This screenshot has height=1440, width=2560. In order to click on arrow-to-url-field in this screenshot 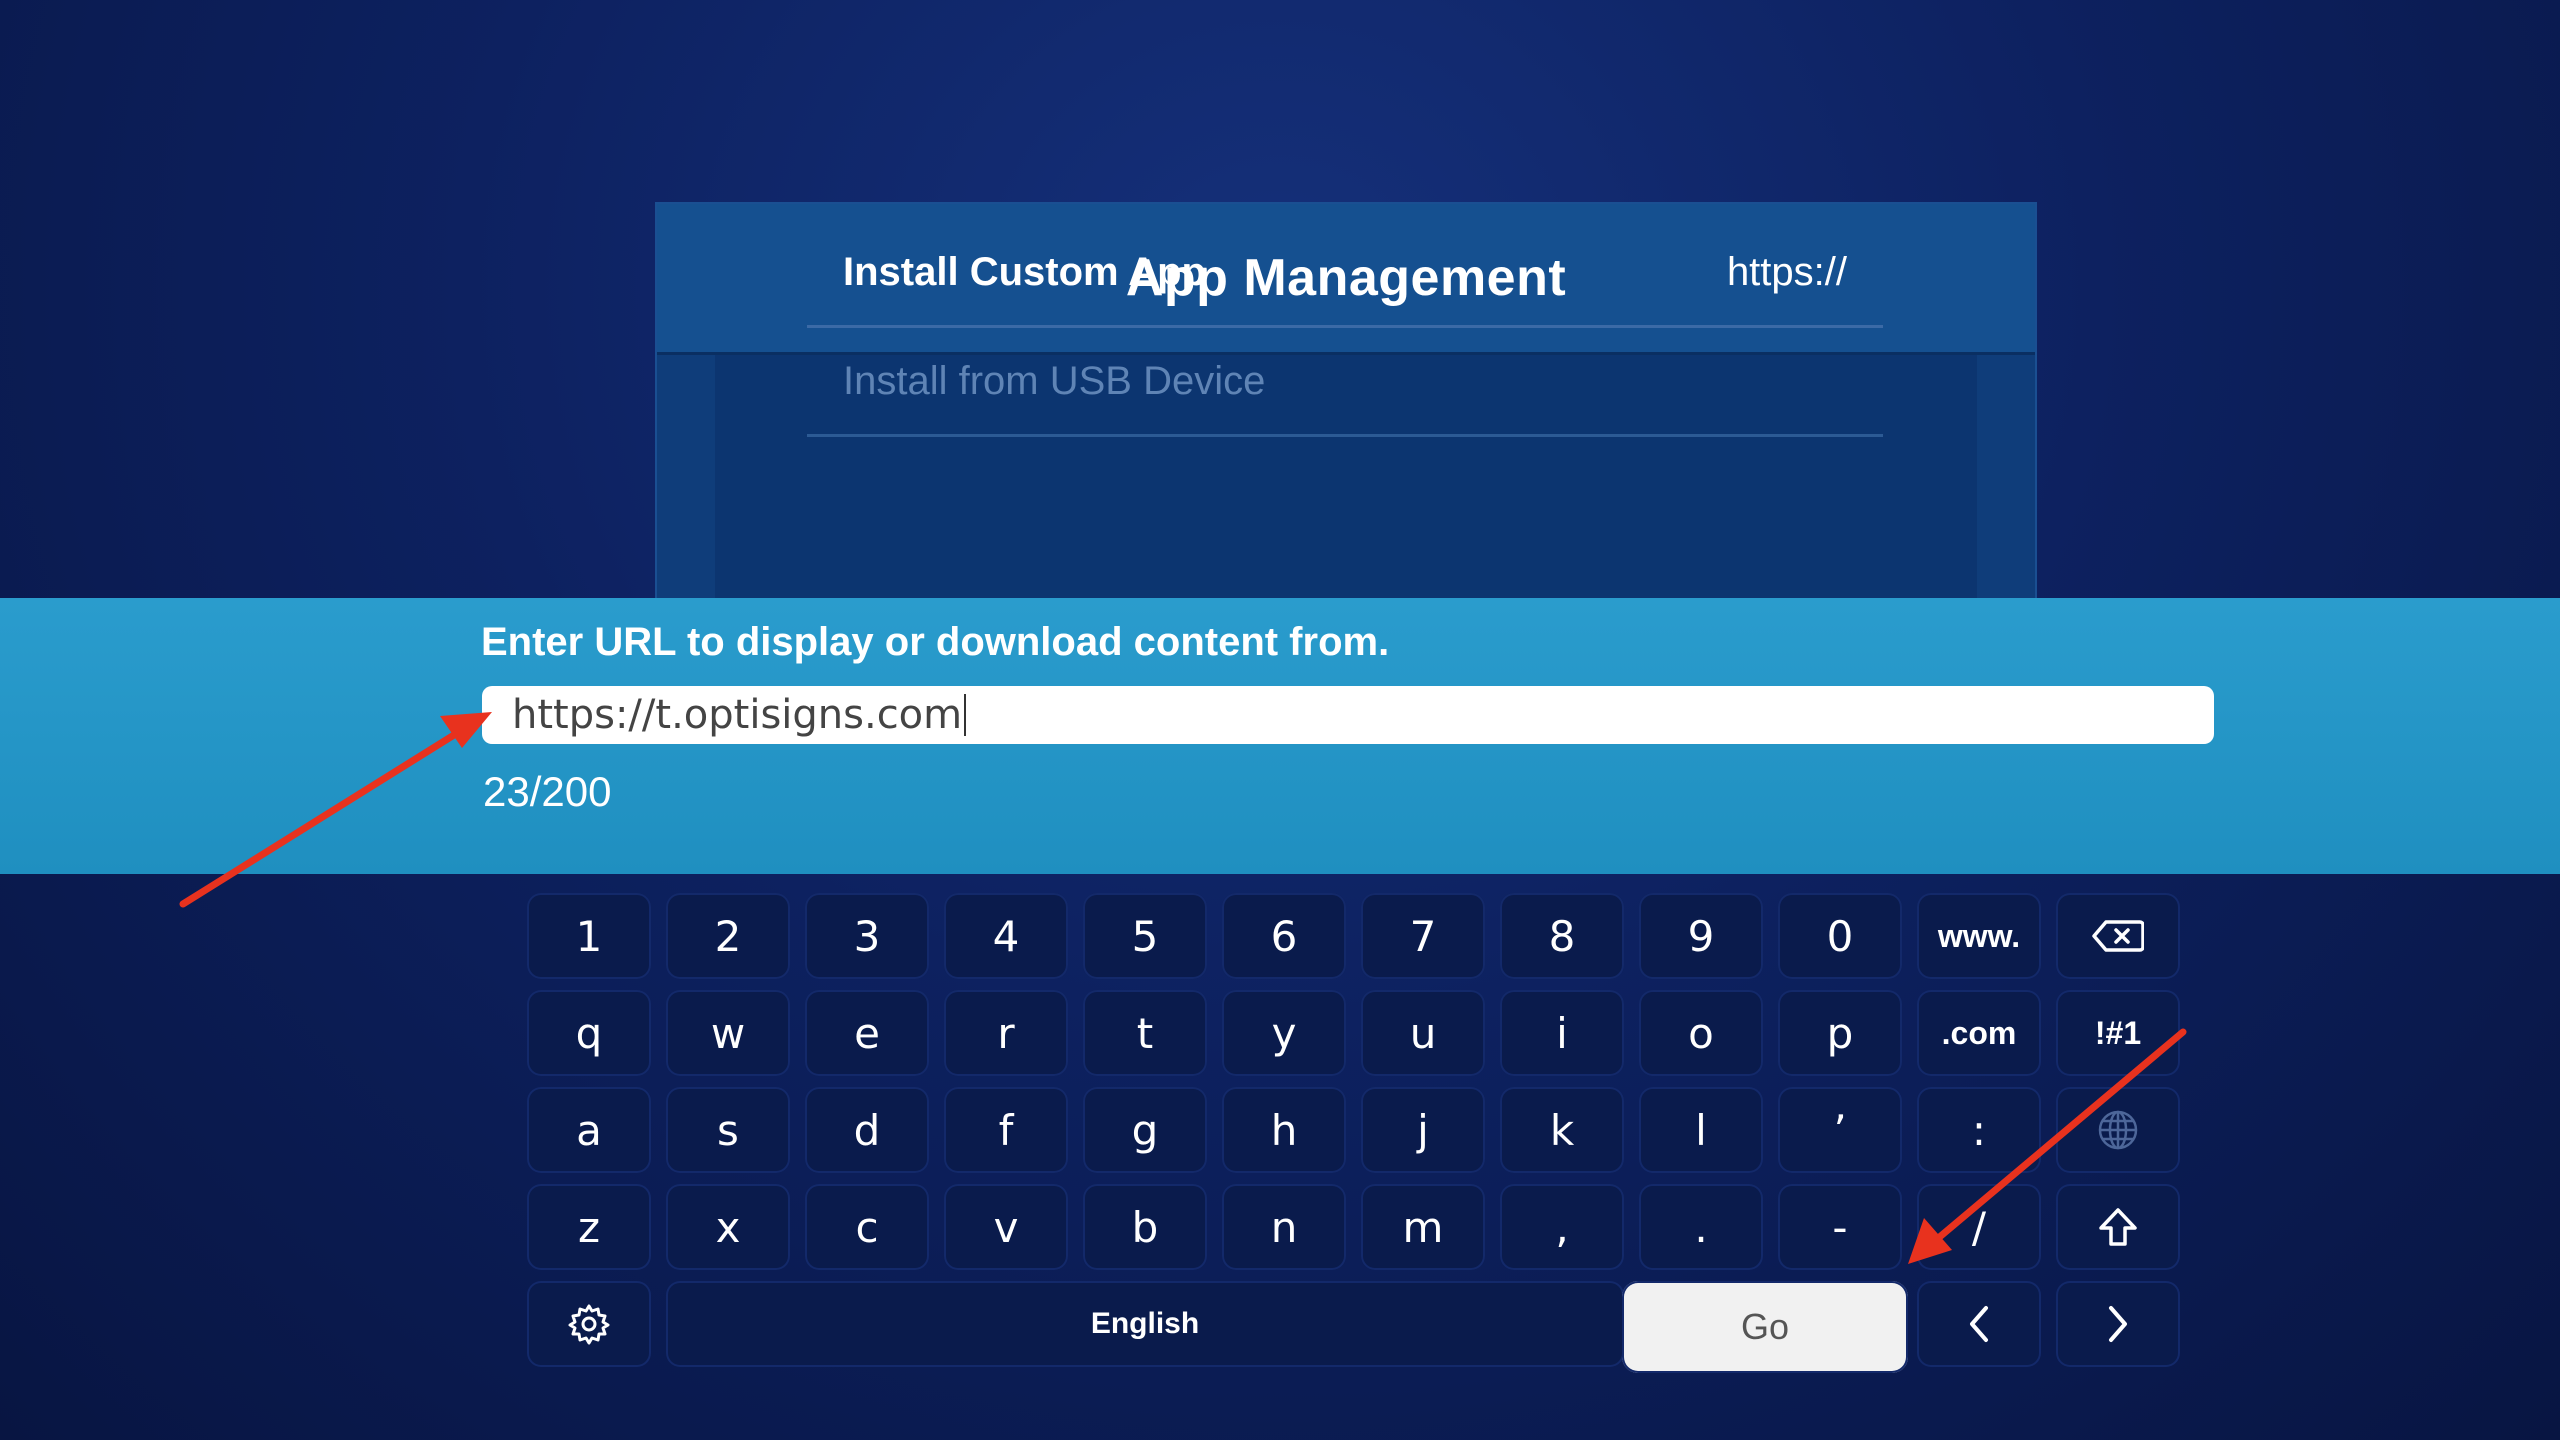, I will do `click(335, 810)`.